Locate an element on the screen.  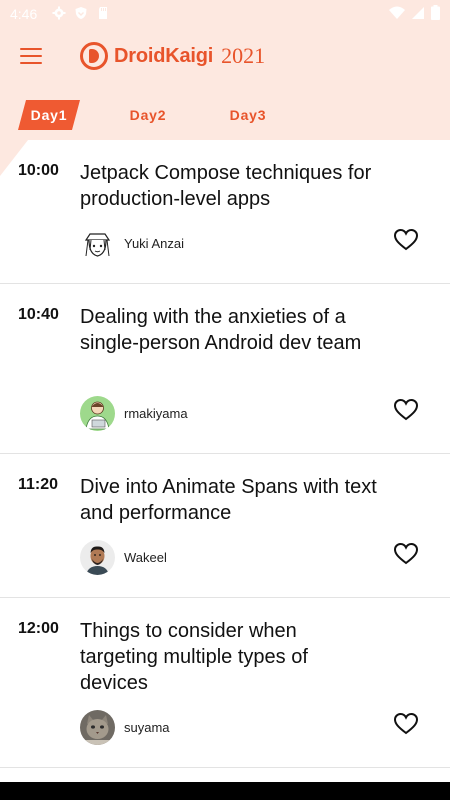
shield-icon is located at coordinates (81, 13).